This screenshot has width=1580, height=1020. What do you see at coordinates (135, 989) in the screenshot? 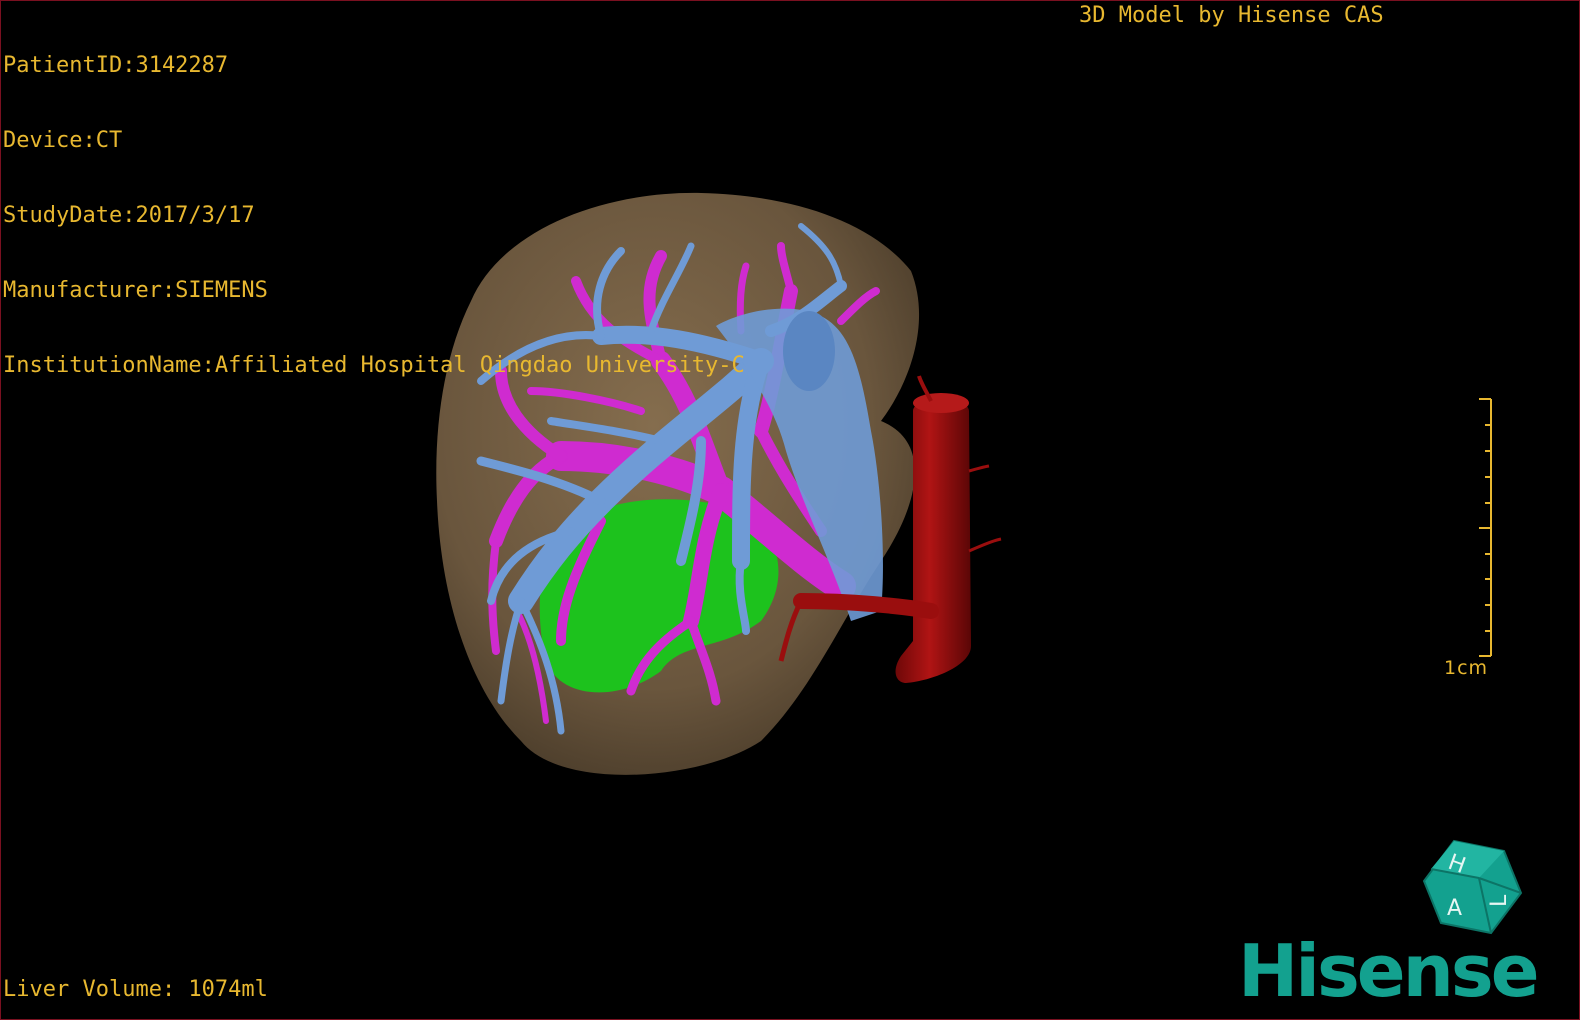
I see `liver-volume-text: Liver Volume: 1074ml` at bounding box center [135, 989].